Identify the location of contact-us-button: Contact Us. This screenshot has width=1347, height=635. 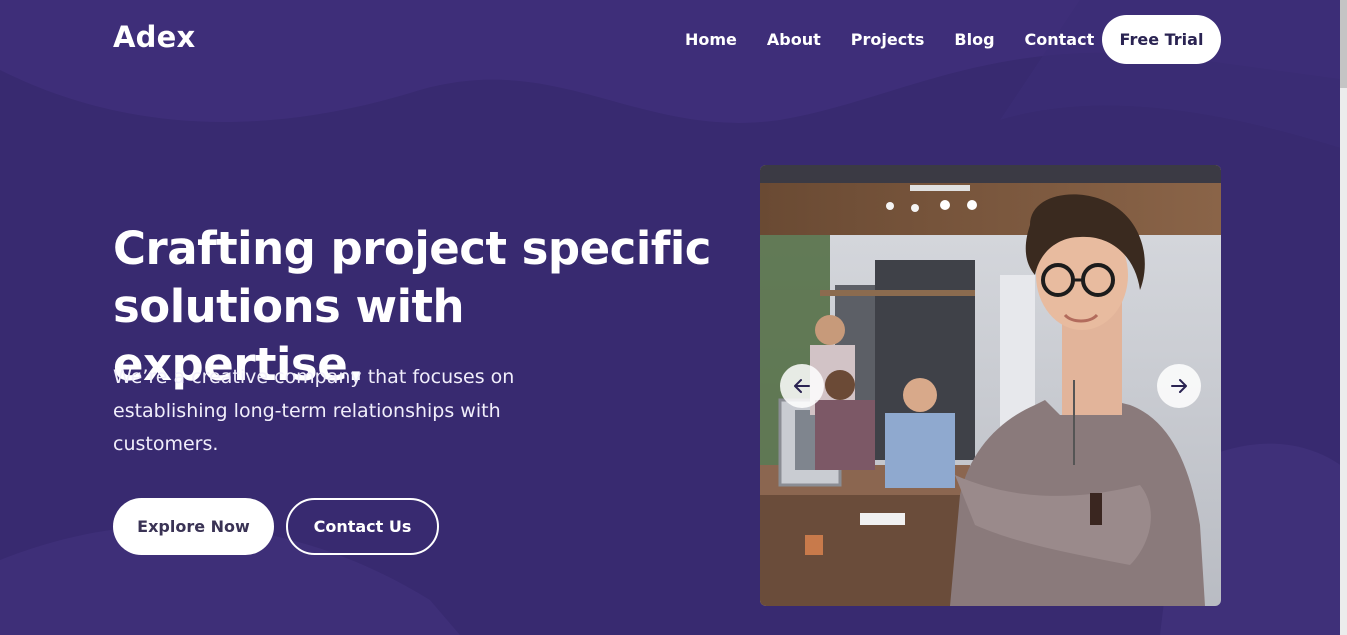
(362, 526).